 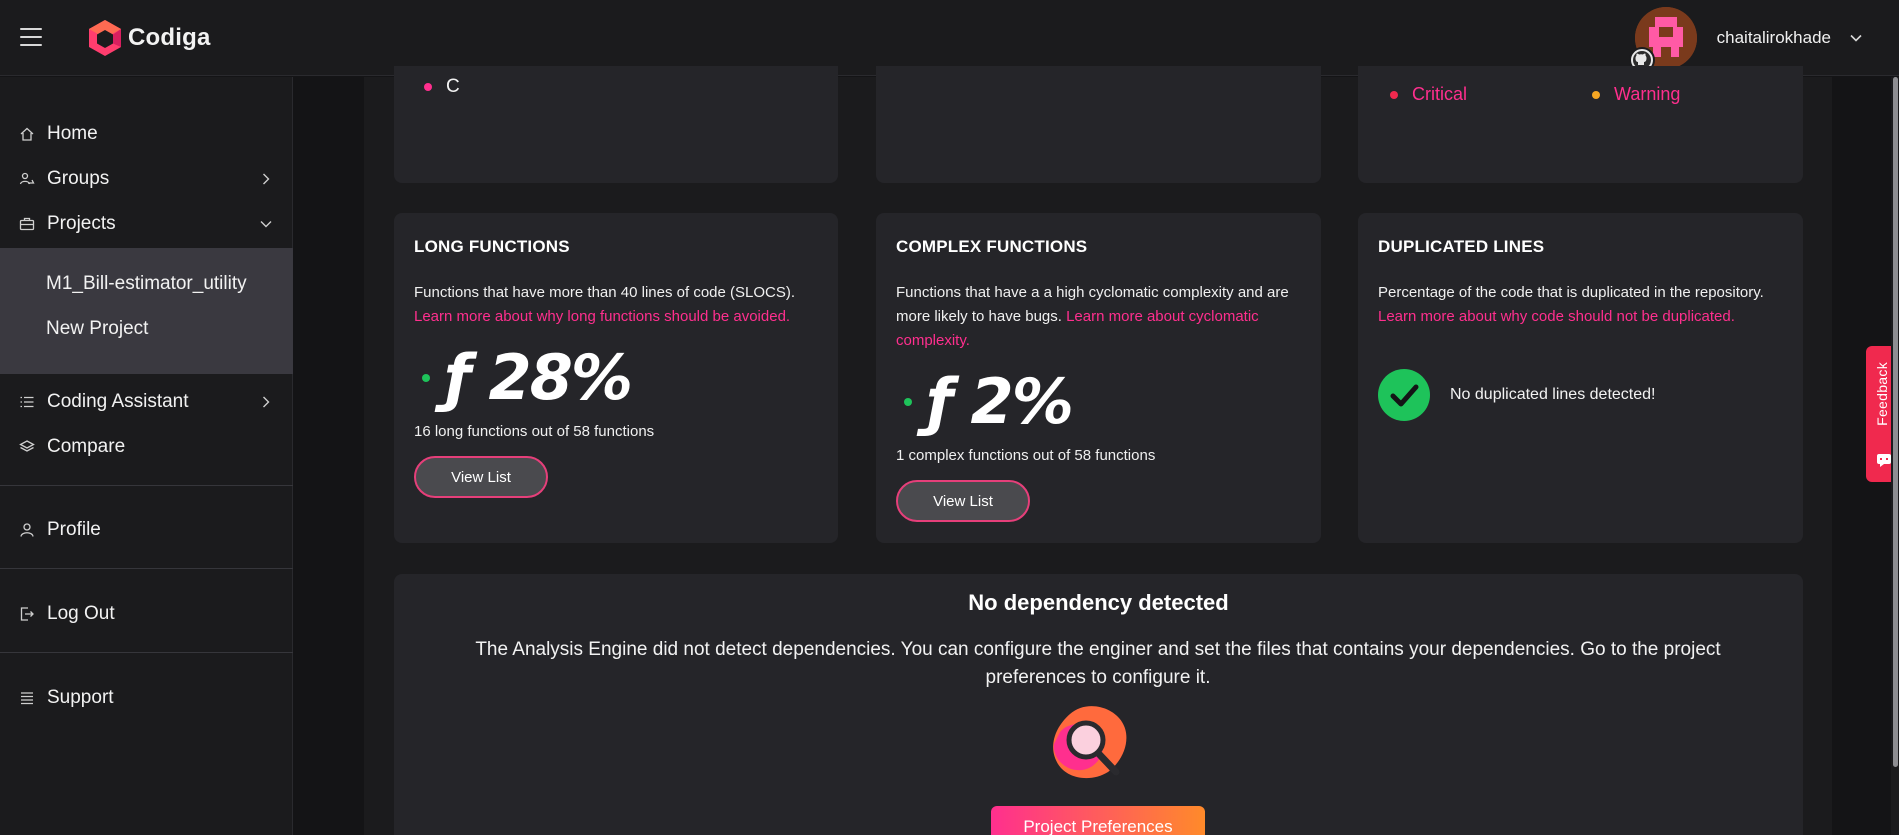 I want to click on avatar, so click(x=1662, y=40).